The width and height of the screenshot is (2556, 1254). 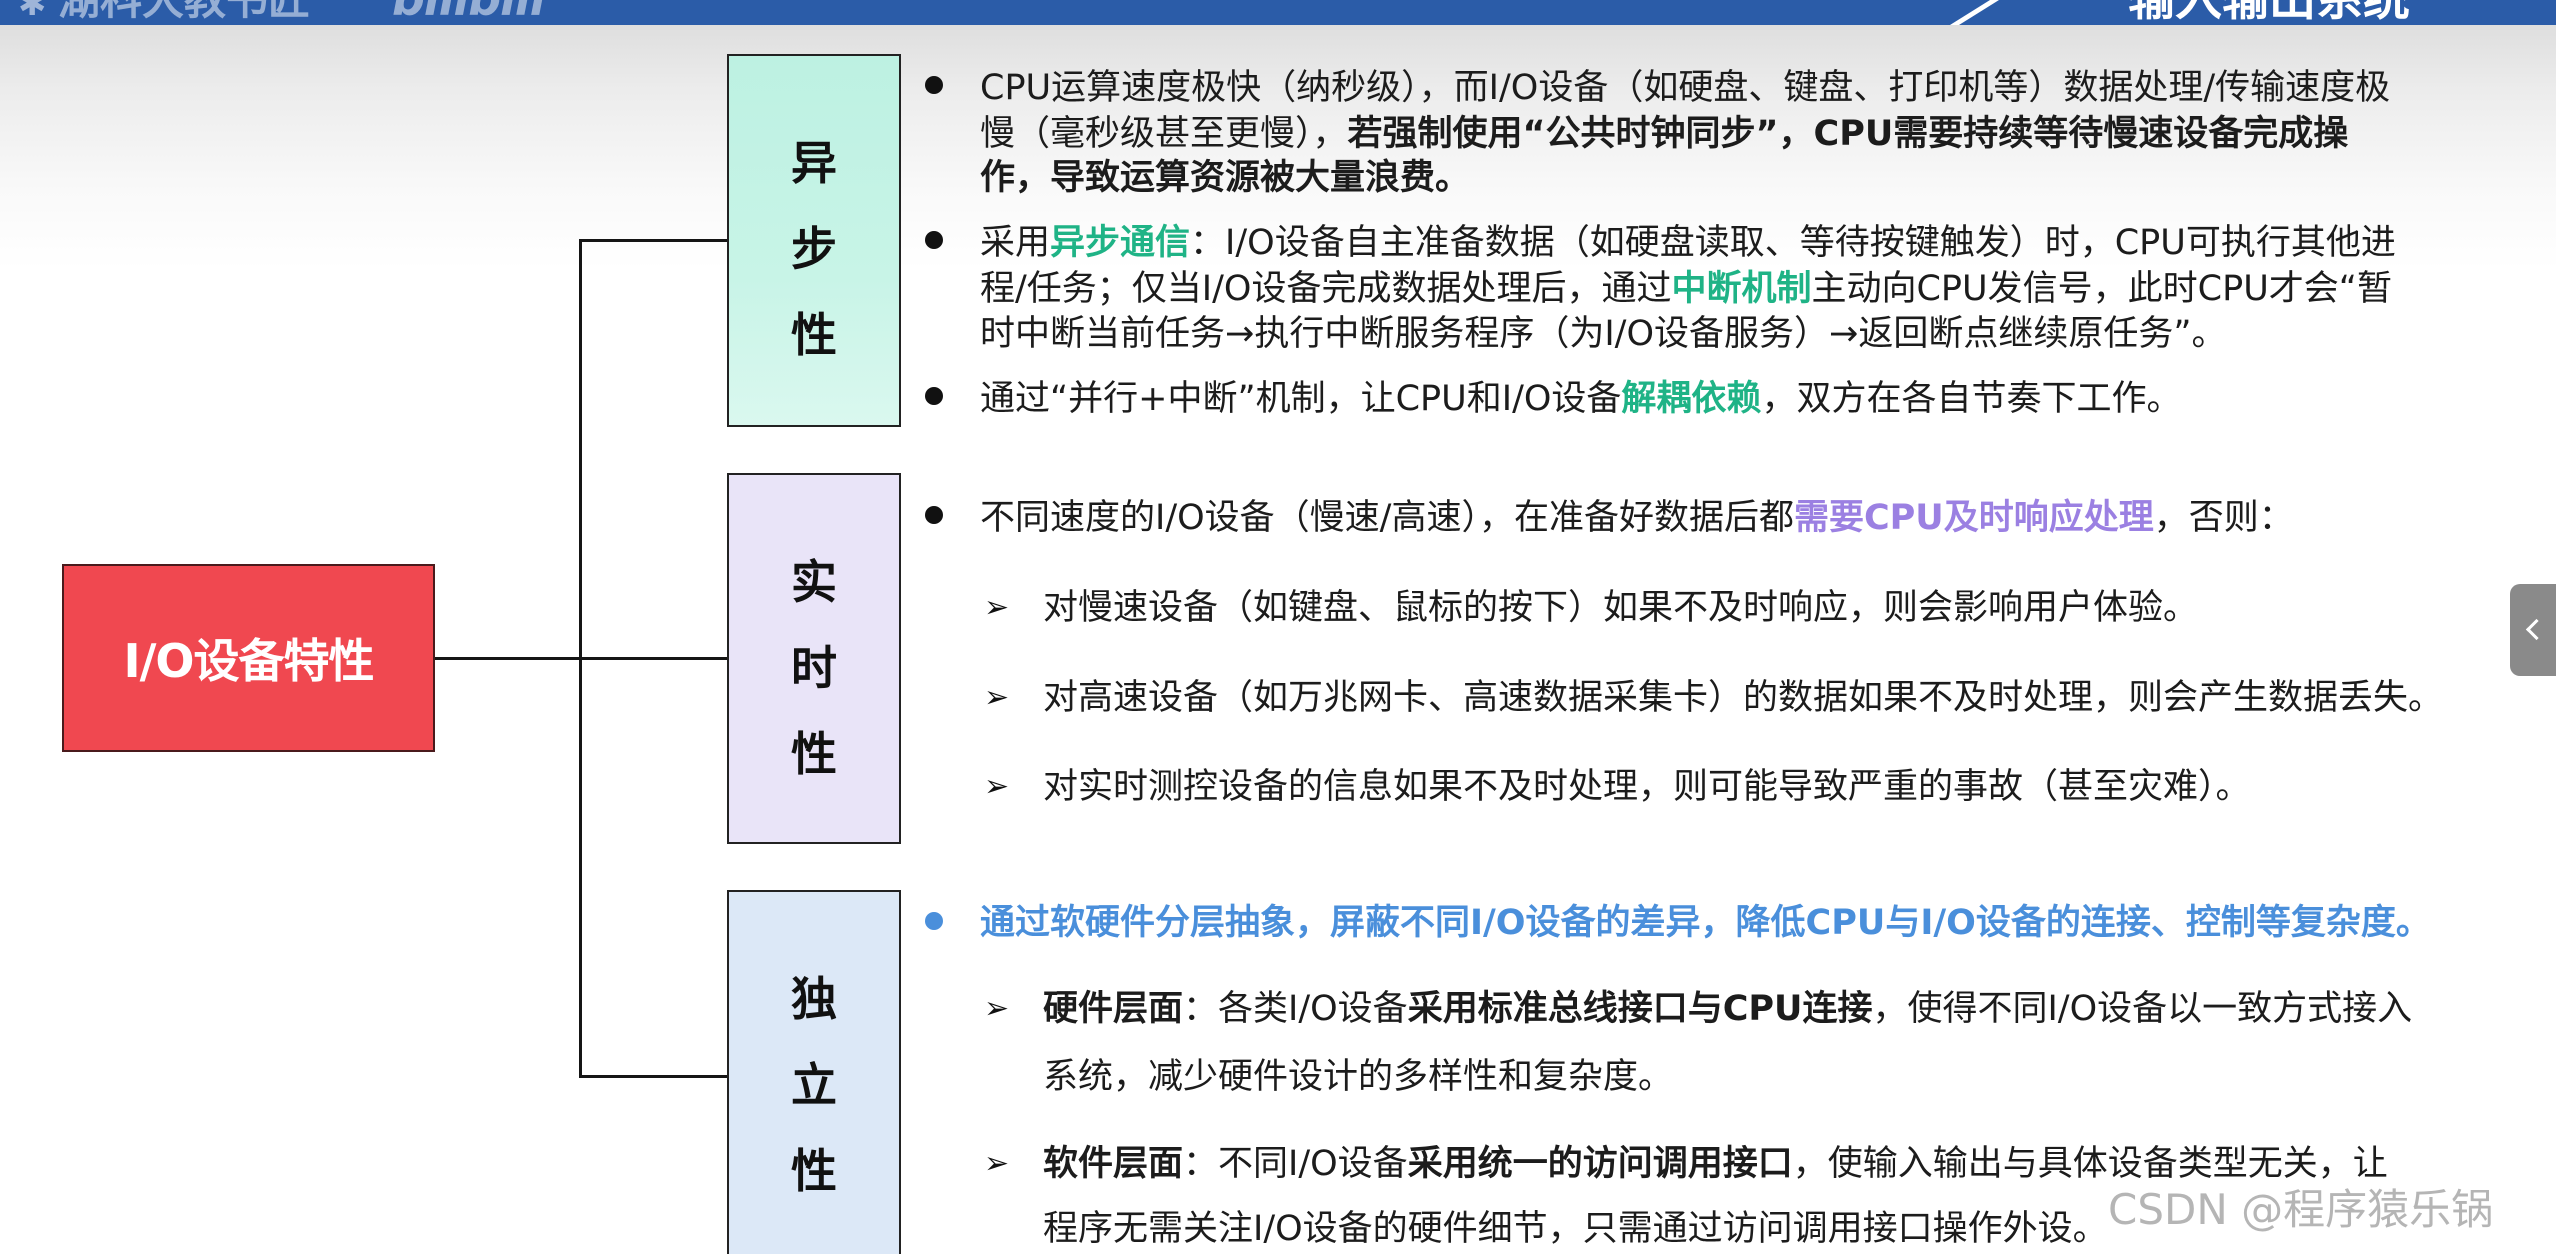 What do you see at coordinates (248, 661) in the screenshot?
I see `root-node-label: I/O设备特性` at bounding box center [248, 661].